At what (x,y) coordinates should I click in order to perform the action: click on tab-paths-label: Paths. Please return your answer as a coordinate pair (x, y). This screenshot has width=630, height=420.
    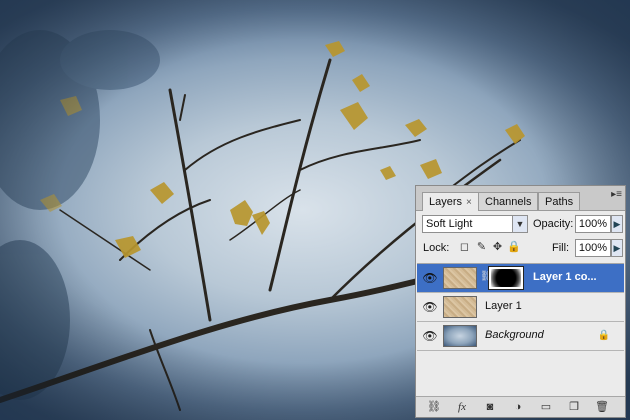
    Looking at the image, I should click on (559, 202).